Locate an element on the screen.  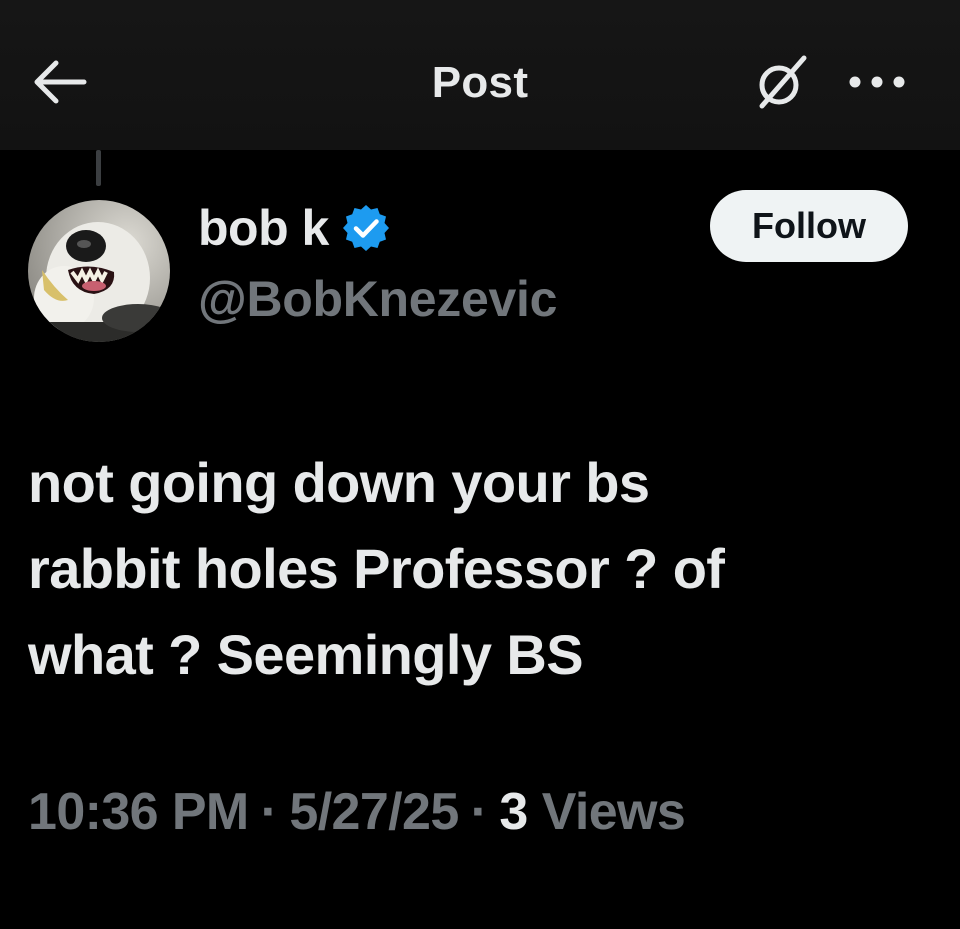
author-handle: @BobKnezevic is located at coordinates (377, 299).